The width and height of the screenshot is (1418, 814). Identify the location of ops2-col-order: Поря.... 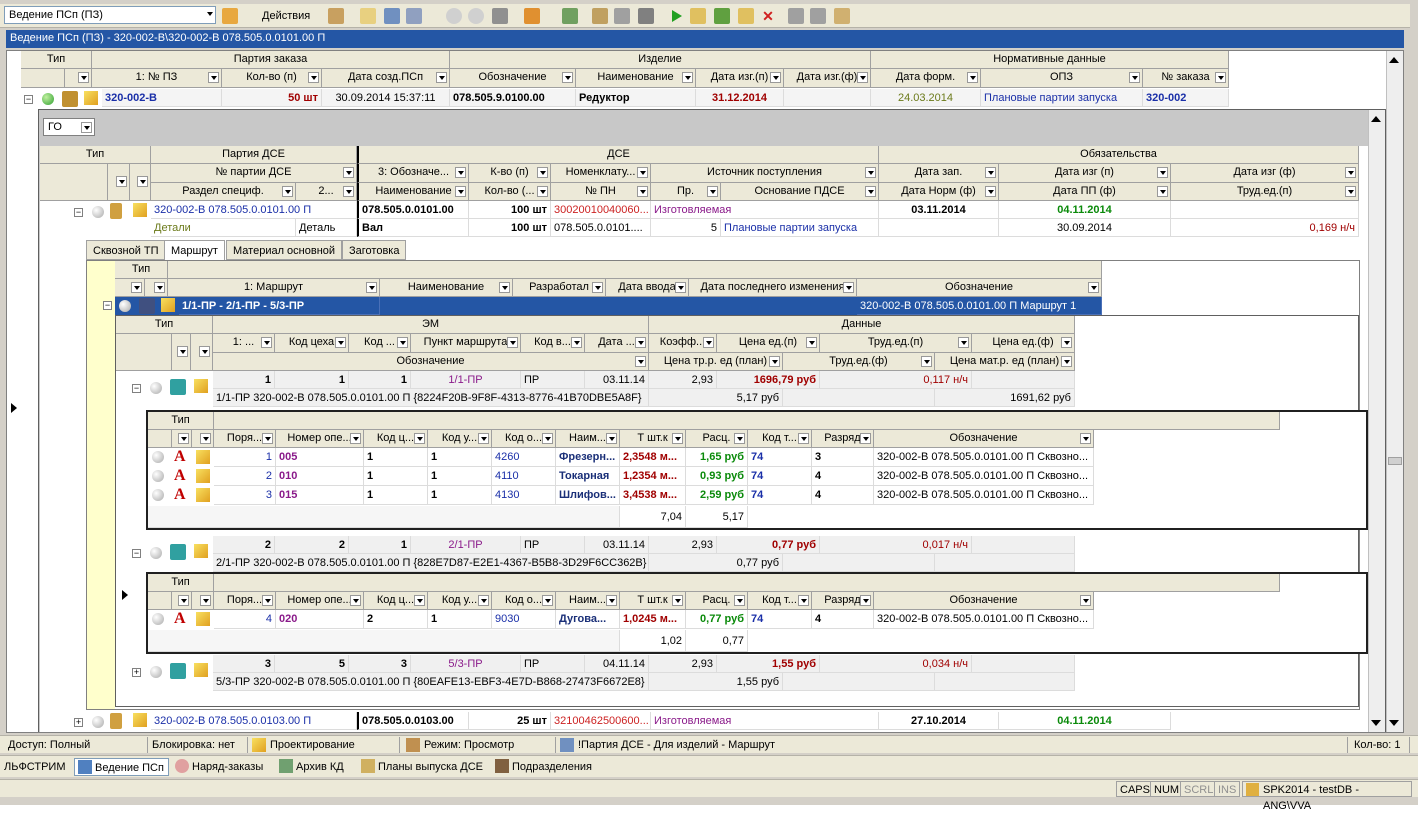
(245, 601).